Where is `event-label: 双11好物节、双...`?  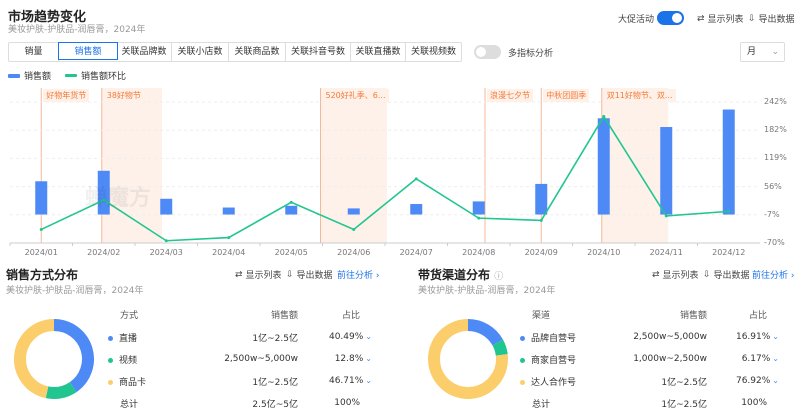
event-label: 双11好物节、双... is located at coordinates (639, 95).